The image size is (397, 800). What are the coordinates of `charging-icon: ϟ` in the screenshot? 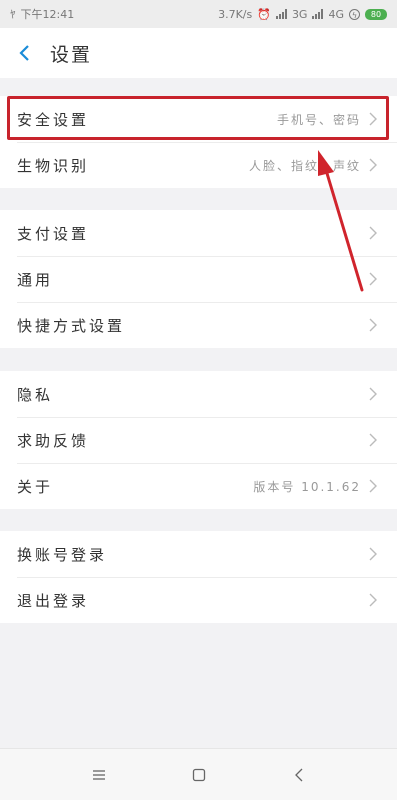 It's located at (354, 14).